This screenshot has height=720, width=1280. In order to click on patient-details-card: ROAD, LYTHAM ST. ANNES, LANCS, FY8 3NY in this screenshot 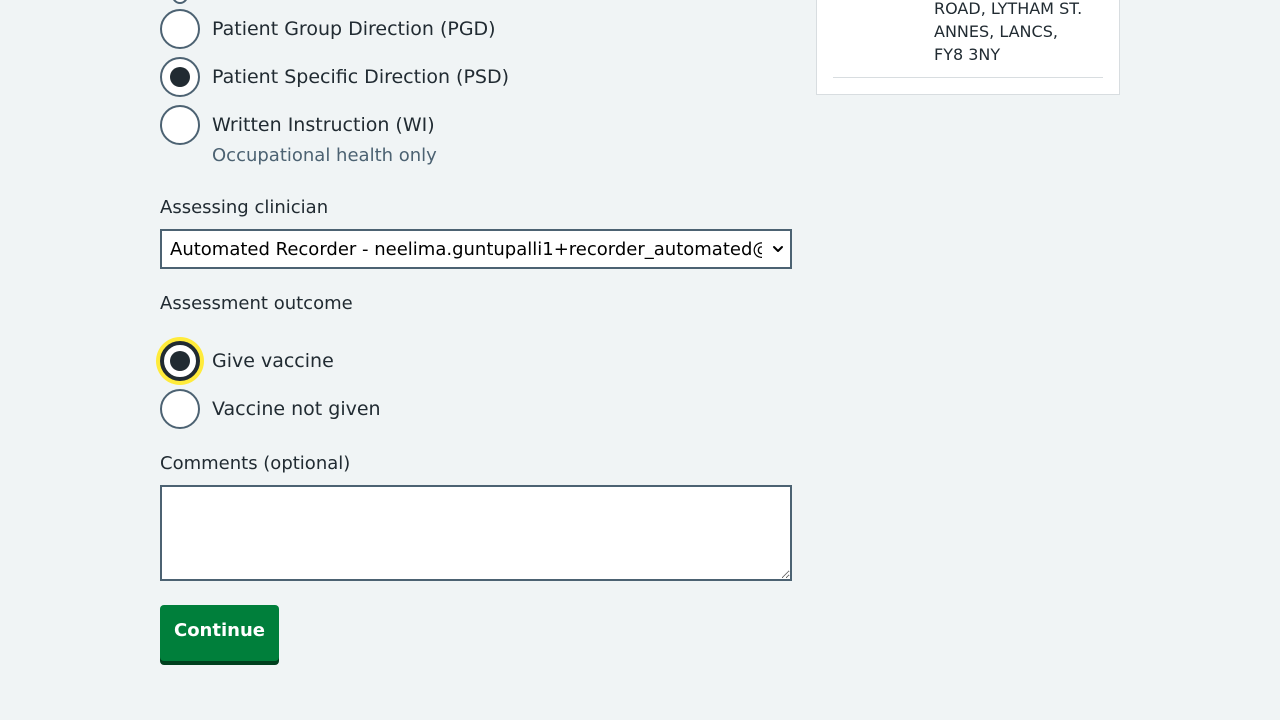, I will do `click(968, 47)`.